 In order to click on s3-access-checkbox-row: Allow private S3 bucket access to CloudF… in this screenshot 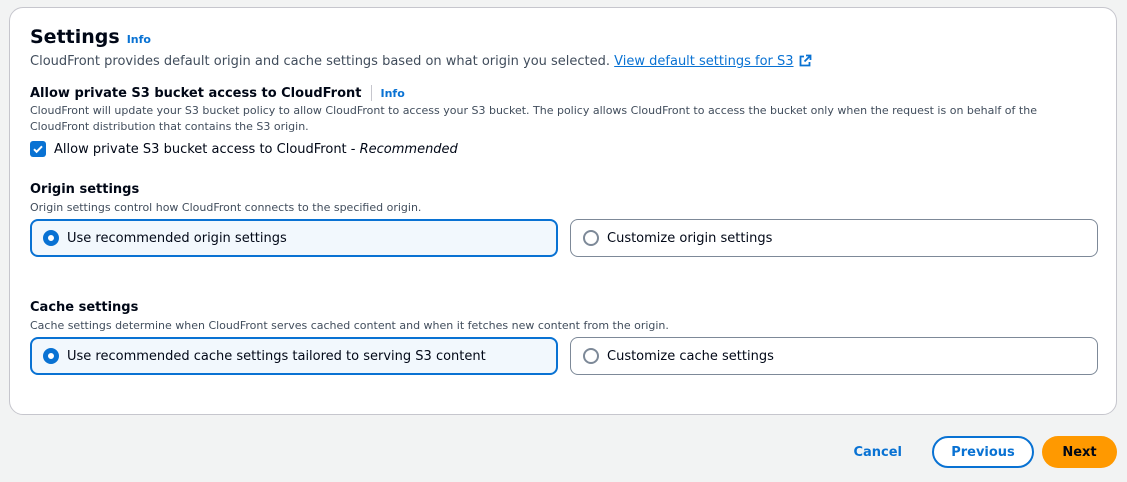, I will do `click(244, 149)`.